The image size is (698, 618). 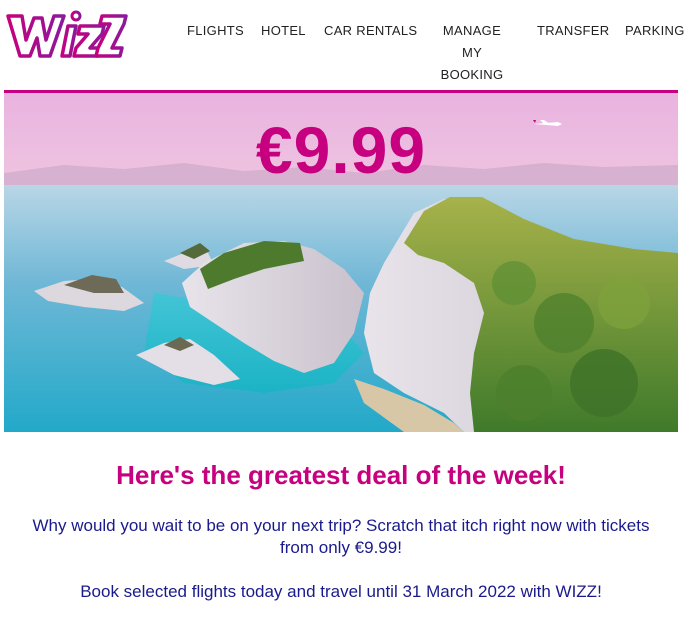 I want to click on nav-item-hotel: HOTEL, so click(x=283, y=31).